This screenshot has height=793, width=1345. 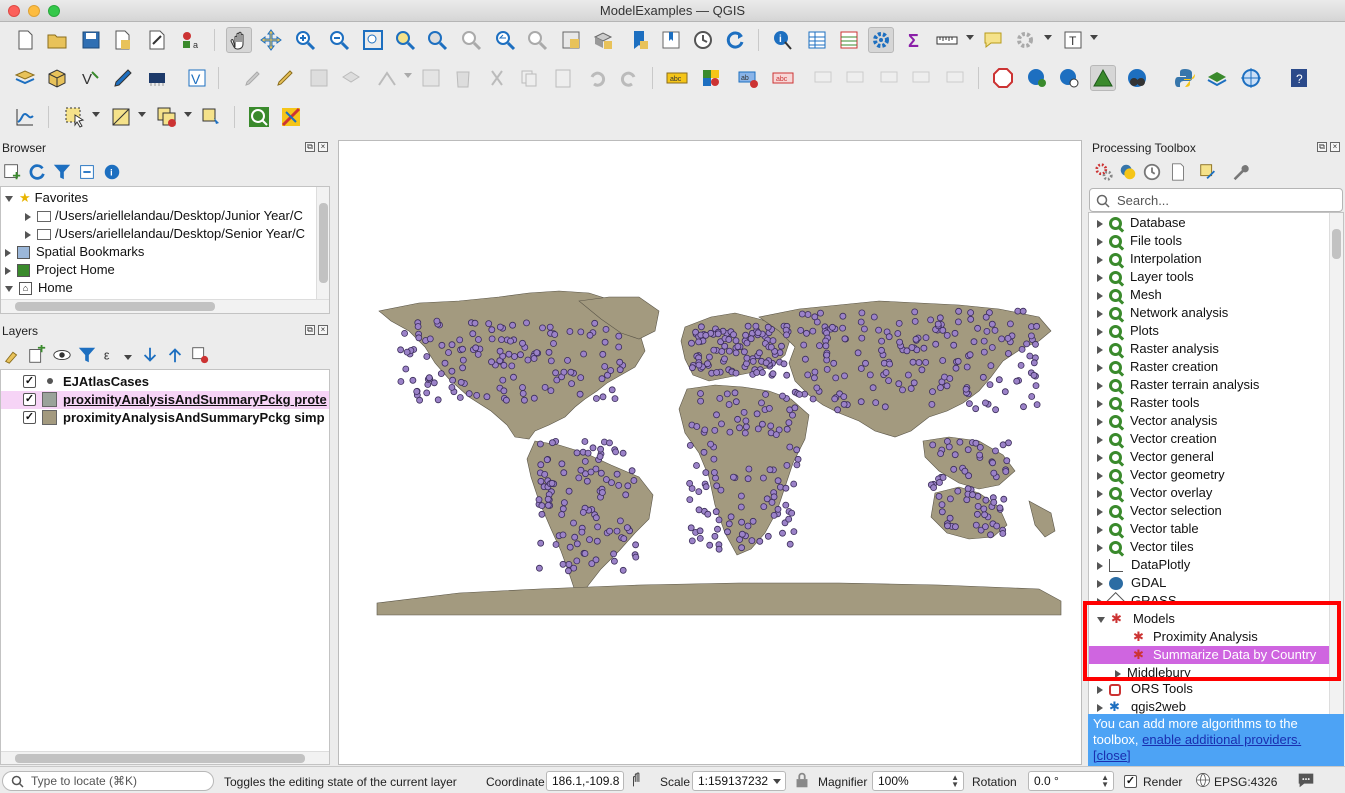 I want to click on scale-combobox: 1:159137232, so click(x=739, y=781).